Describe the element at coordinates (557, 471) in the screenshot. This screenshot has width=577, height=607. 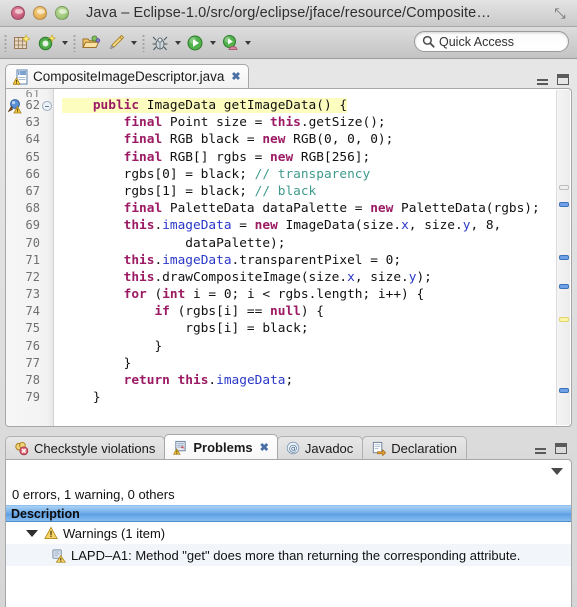
I see `view-menu-icon` at that location.